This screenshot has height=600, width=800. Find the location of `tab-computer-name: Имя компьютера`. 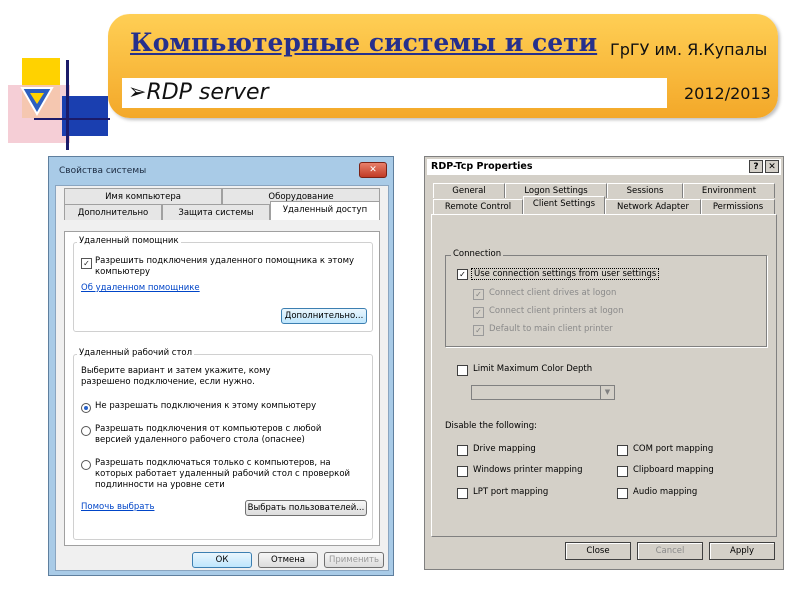

tab-computer-name: Имя компьютера is located at coordinates (143, 196).